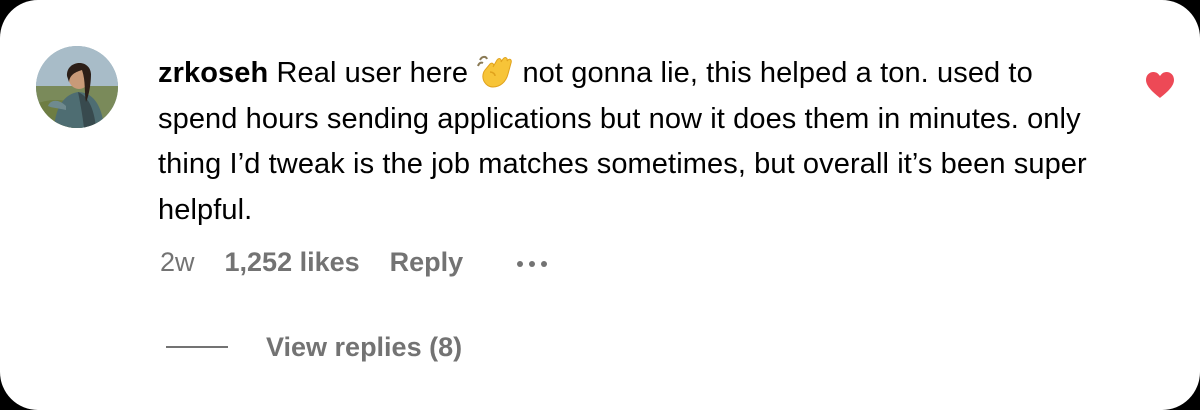 The height and width of the screenshot is (410, 1200). I want to click on replies-divider-line, so click(197, 347).